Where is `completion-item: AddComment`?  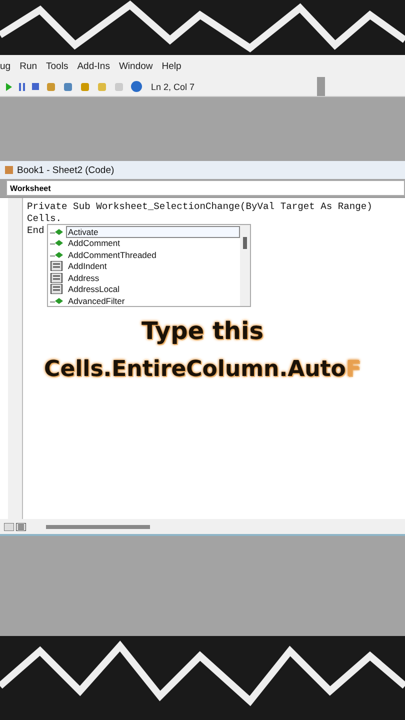
completion-item: AddComment is located at coordinates (94, 243).